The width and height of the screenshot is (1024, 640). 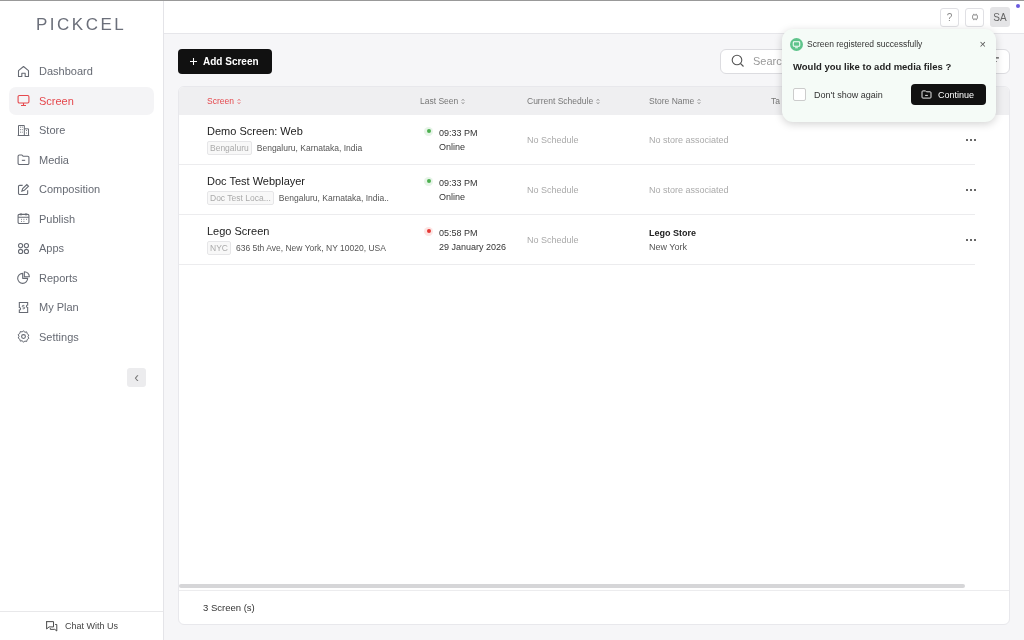 What do you see at coordinates (865, 44) in the screenshot?
I see `toast-title: Screen registered successfully` at bounding box center [865, 44].